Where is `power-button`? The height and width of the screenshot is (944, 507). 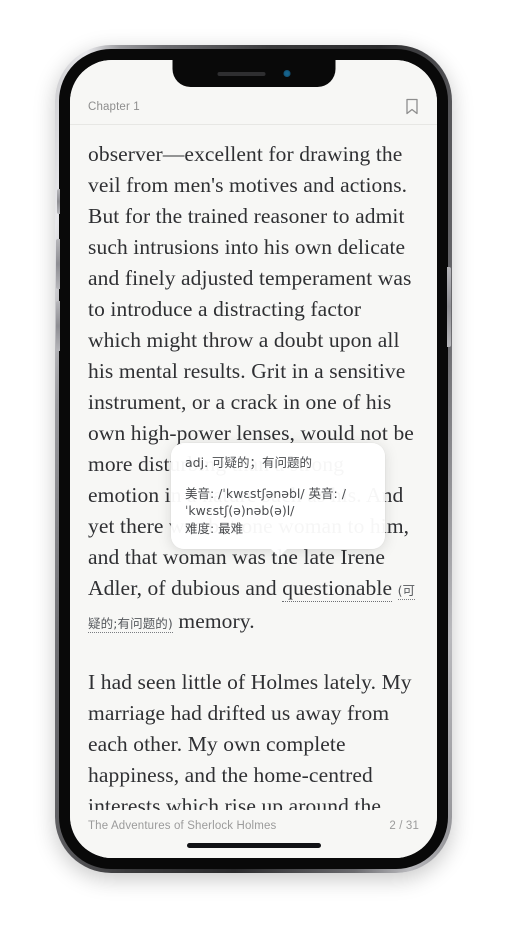 power-button is located at coordinates (449, 307).